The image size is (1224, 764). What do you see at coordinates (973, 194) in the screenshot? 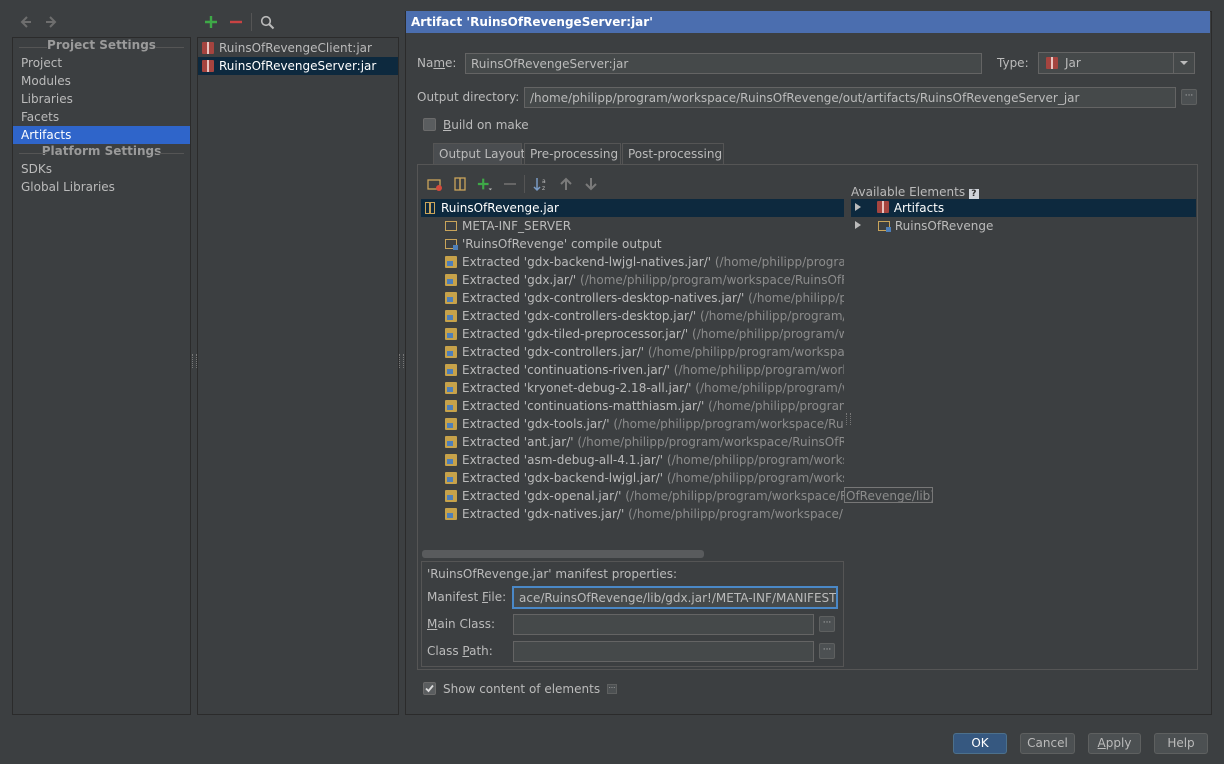
I see `help-icon: ?` at bounding box center [973, 194].